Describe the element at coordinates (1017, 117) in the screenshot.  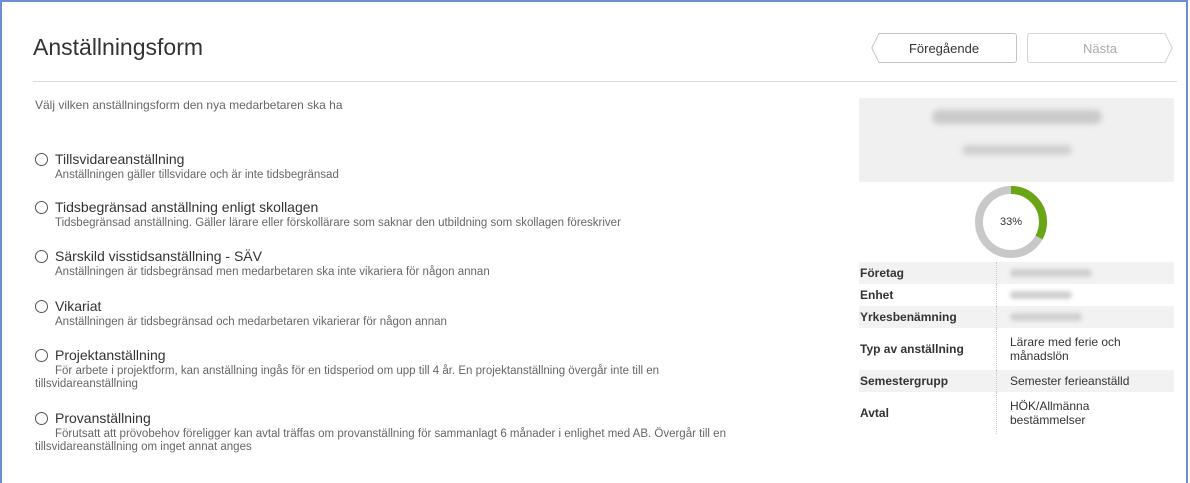
I see `employee-name-redacted` at that location.